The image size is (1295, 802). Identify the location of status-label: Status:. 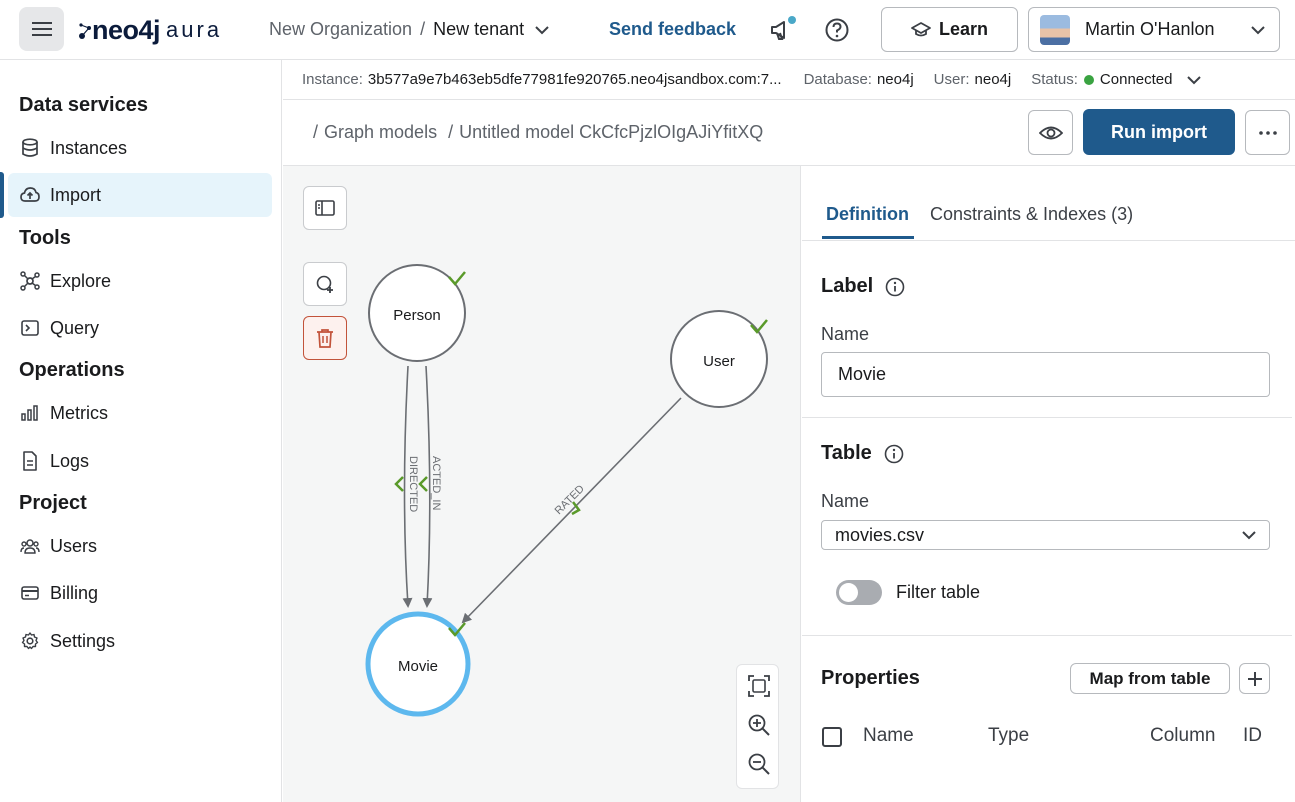
(1054, 79).